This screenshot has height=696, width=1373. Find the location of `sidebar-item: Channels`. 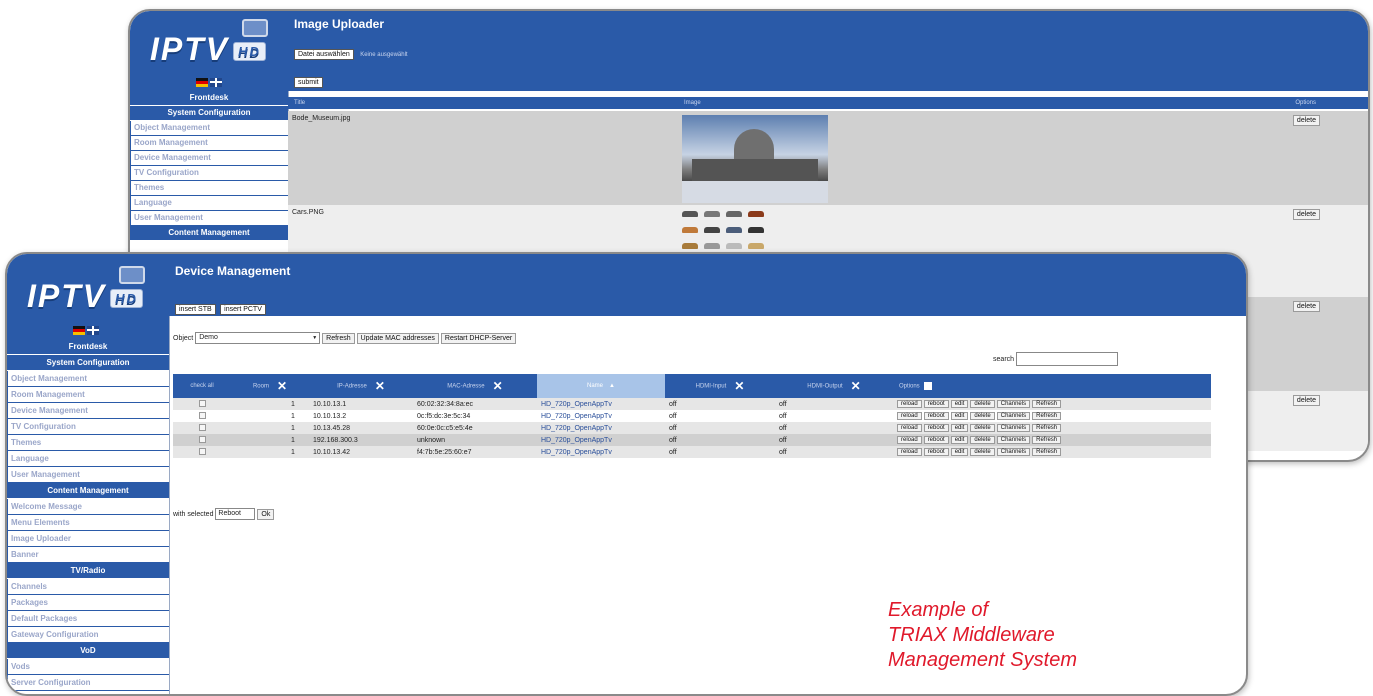

sidebar-item: Channels is located at coordinates (88, 587).